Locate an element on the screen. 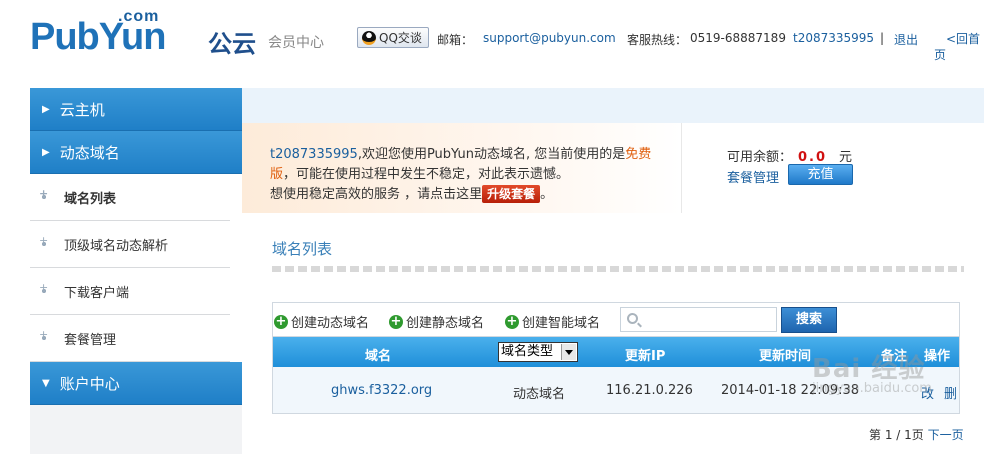 This screenshot has height=454, width=984. update-time-cell: 2014-01-18 22:09:38 is located at coordinates (790, 390).